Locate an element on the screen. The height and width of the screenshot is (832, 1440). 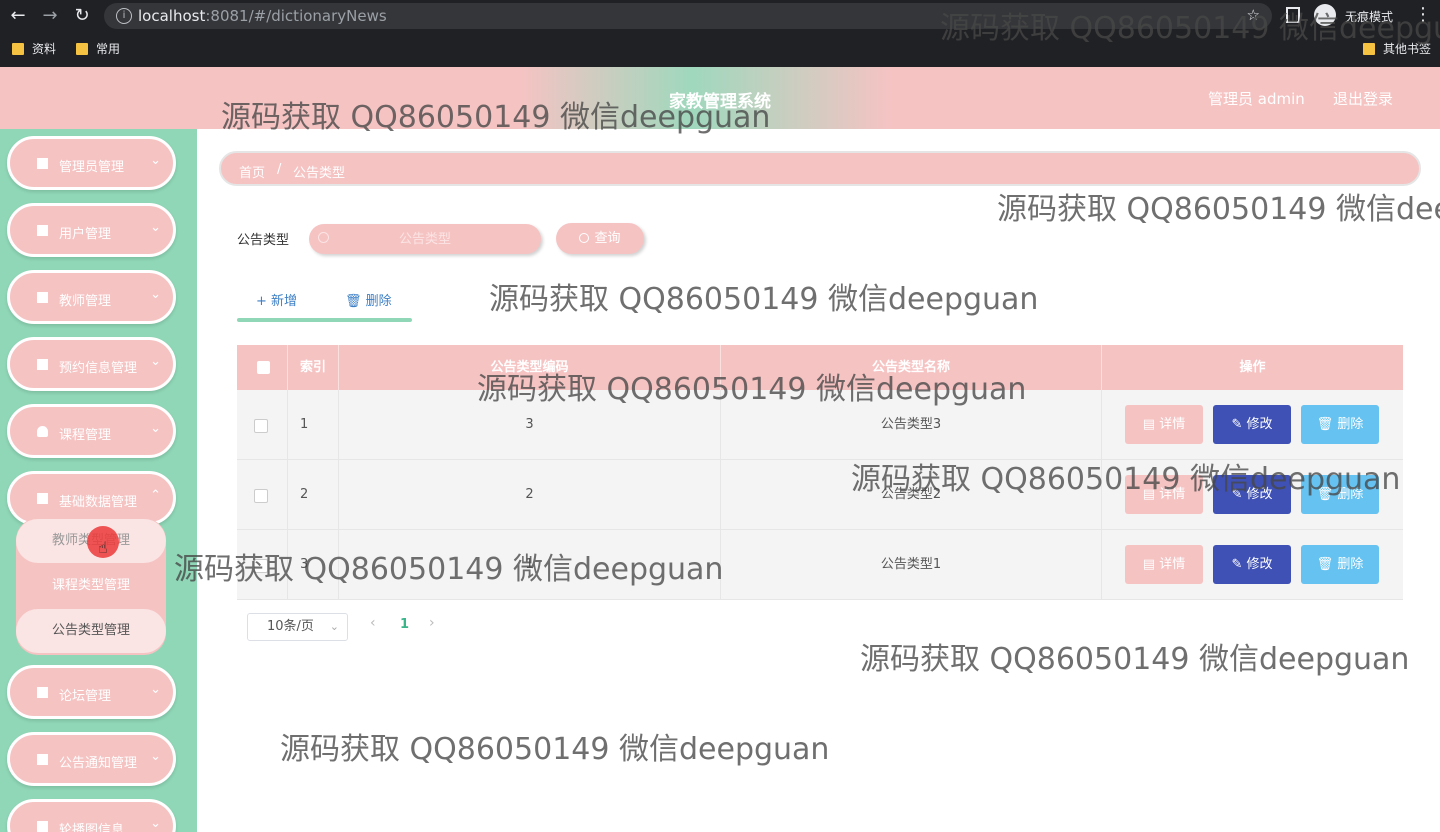
sidebar-item-carousel: 轮播图信息 ⌄ is located at coordinates (91, 815).